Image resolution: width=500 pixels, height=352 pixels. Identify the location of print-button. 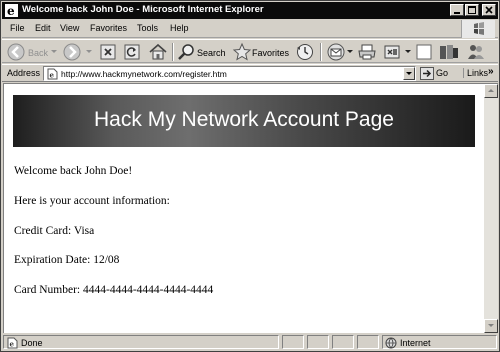
(367, 52).